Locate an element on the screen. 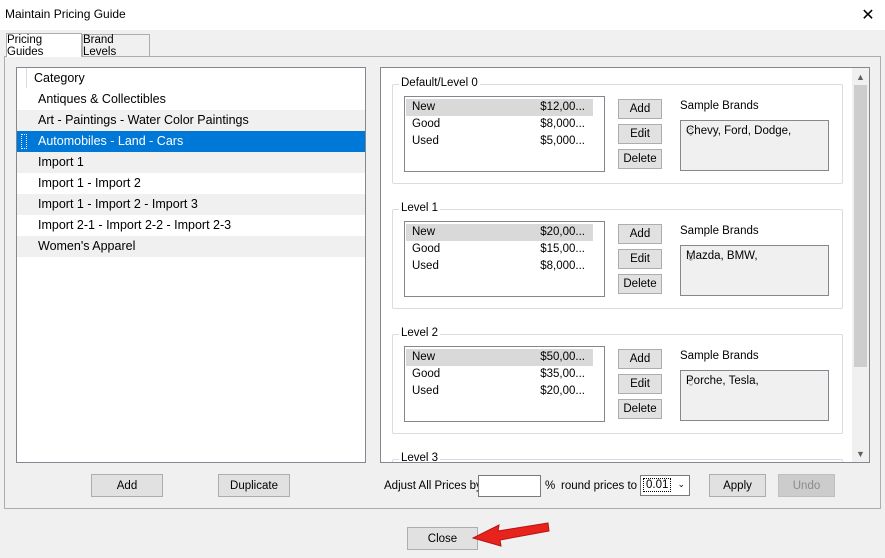  button-label: Undo is located at coordinates (806, 485).